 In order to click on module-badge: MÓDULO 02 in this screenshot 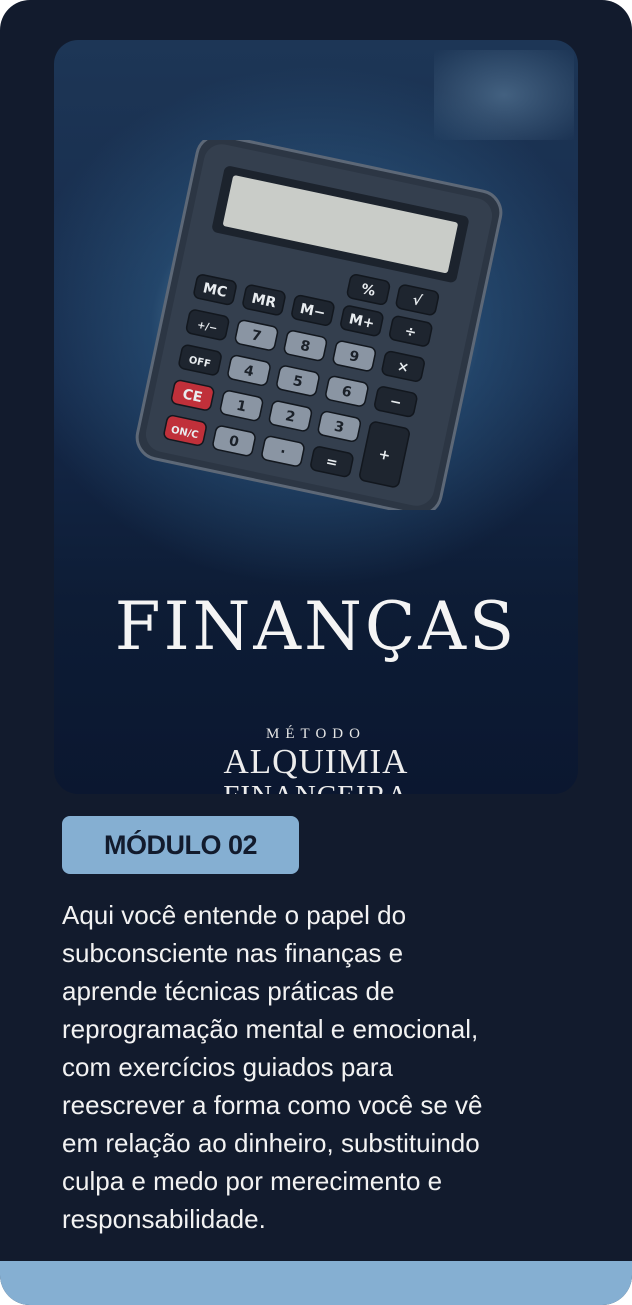, I will do `click(180, 845)`.